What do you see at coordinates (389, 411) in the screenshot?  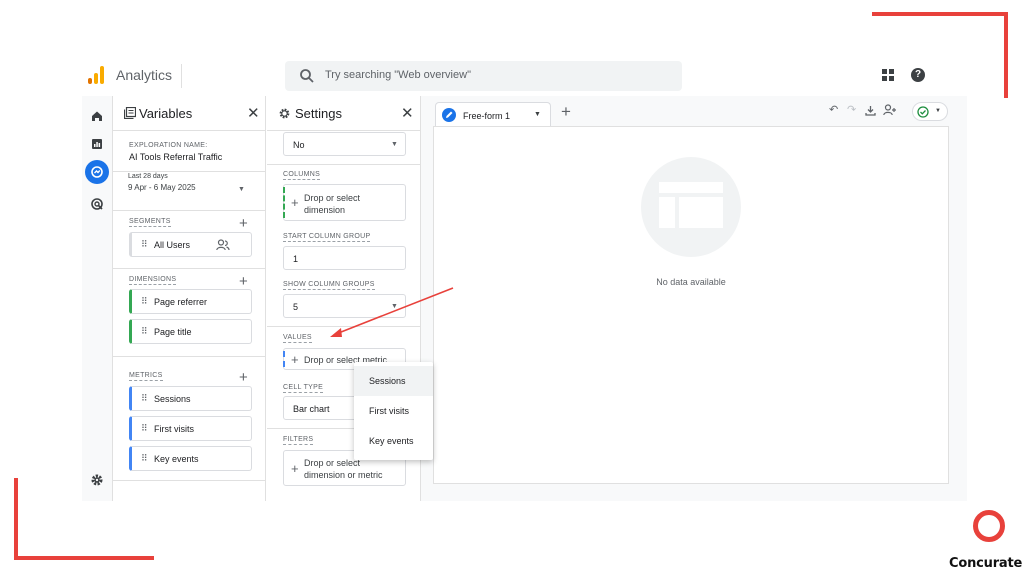 I see `menu-item-label: First visits` at bounding box center [389, 411].